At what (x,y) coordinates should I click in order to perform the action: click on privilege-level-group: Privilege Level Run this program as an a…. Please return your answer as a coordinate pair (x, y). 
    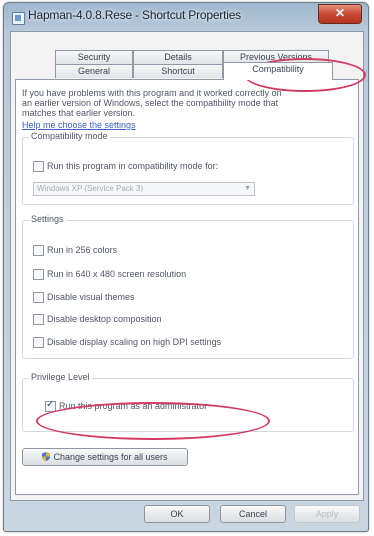
    Looking at the image, I should click on (188, 402).